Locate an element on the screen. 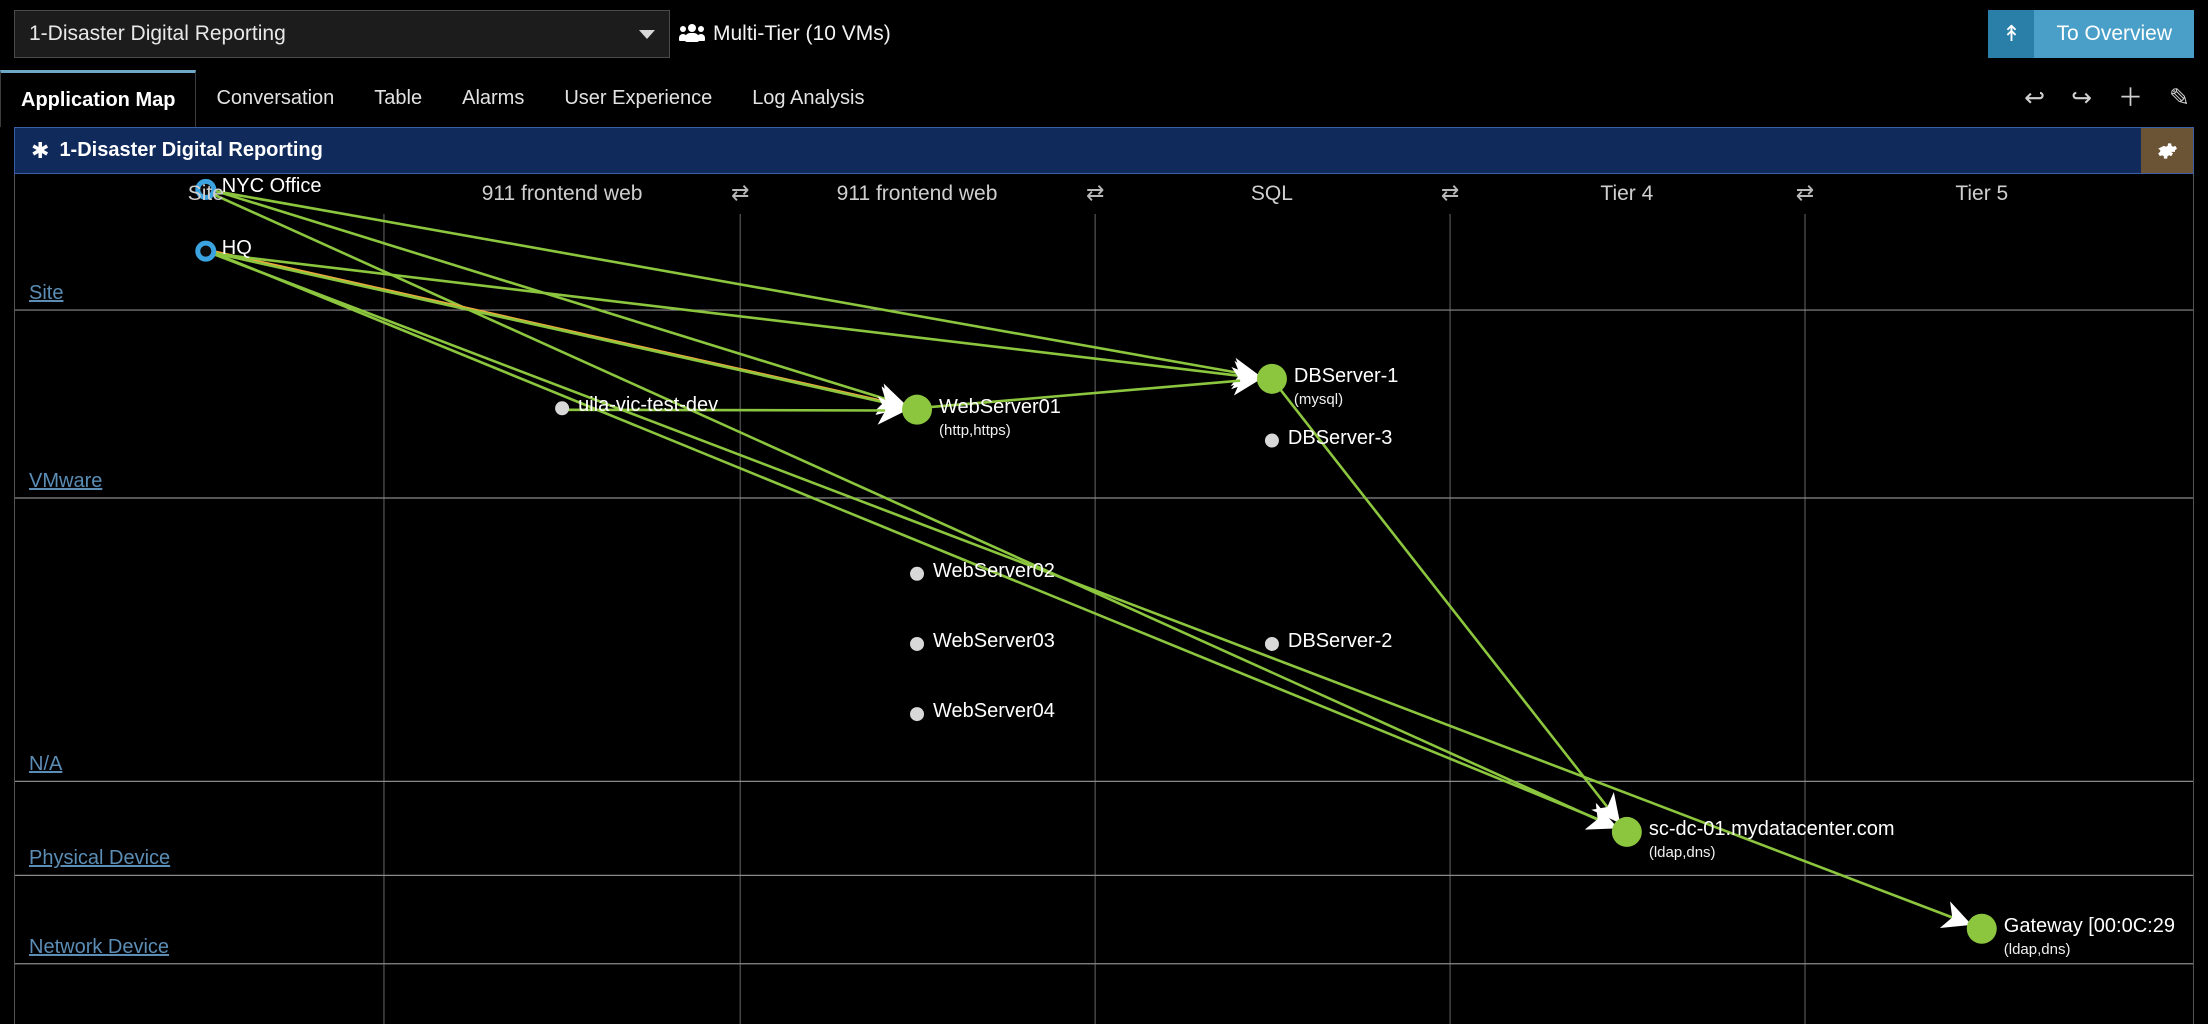 The height and width of the screenshot is (1024, 2208). tab-label: Alarms is located at coordinates (493, 98).